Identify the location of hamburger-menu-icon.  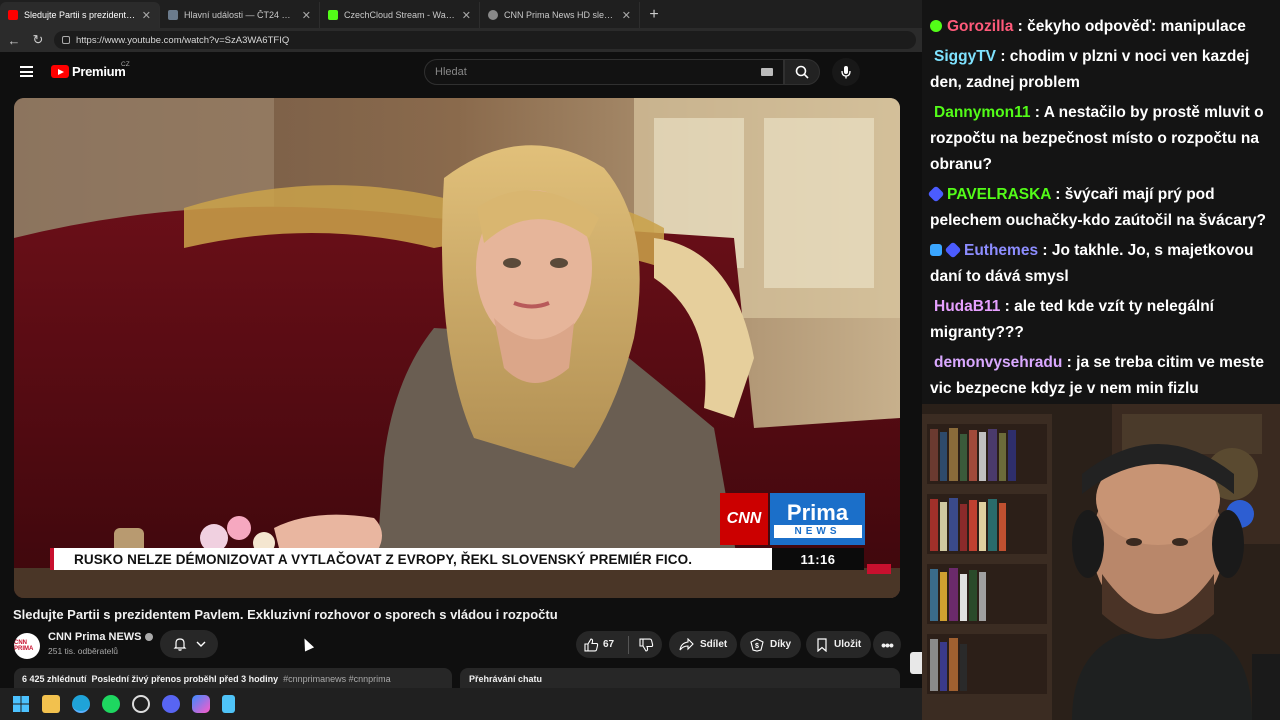
(26, 71).